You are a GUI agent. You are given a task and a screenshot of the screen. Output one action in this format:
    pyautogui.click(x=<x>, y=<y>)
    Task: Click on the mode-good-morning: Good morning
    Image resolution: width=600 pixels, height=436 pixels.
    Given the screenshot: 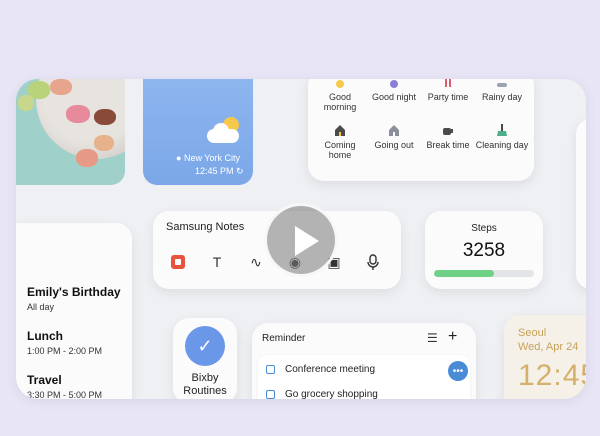 What is the action you would take?
    pyautogui.click(x=340, y=95)
    